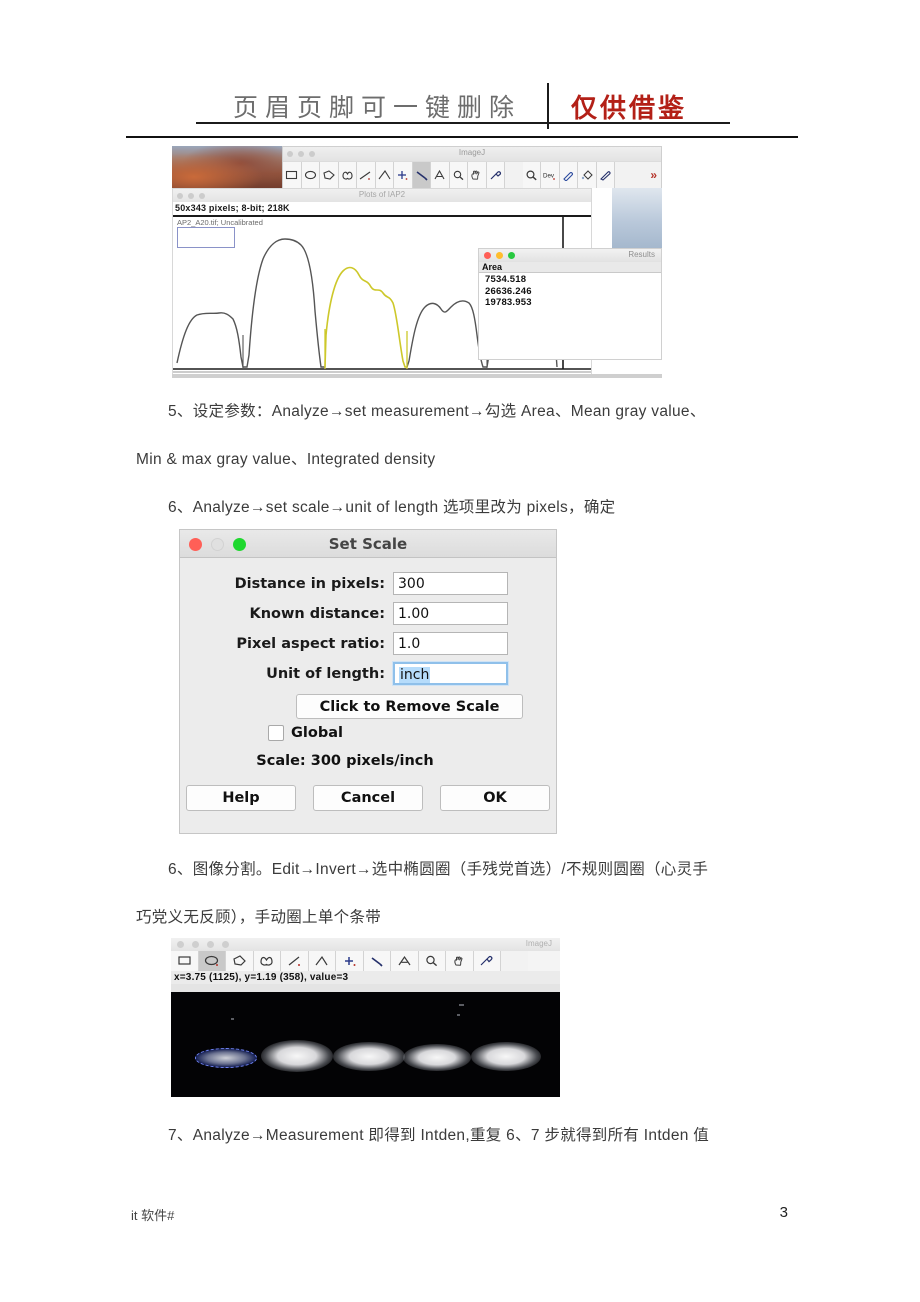 The image size is (920, 1302). What do you see at coordinates (203, 944) in the screenshot?
I see `gel-window-controls` at bounding box center [203, 944].